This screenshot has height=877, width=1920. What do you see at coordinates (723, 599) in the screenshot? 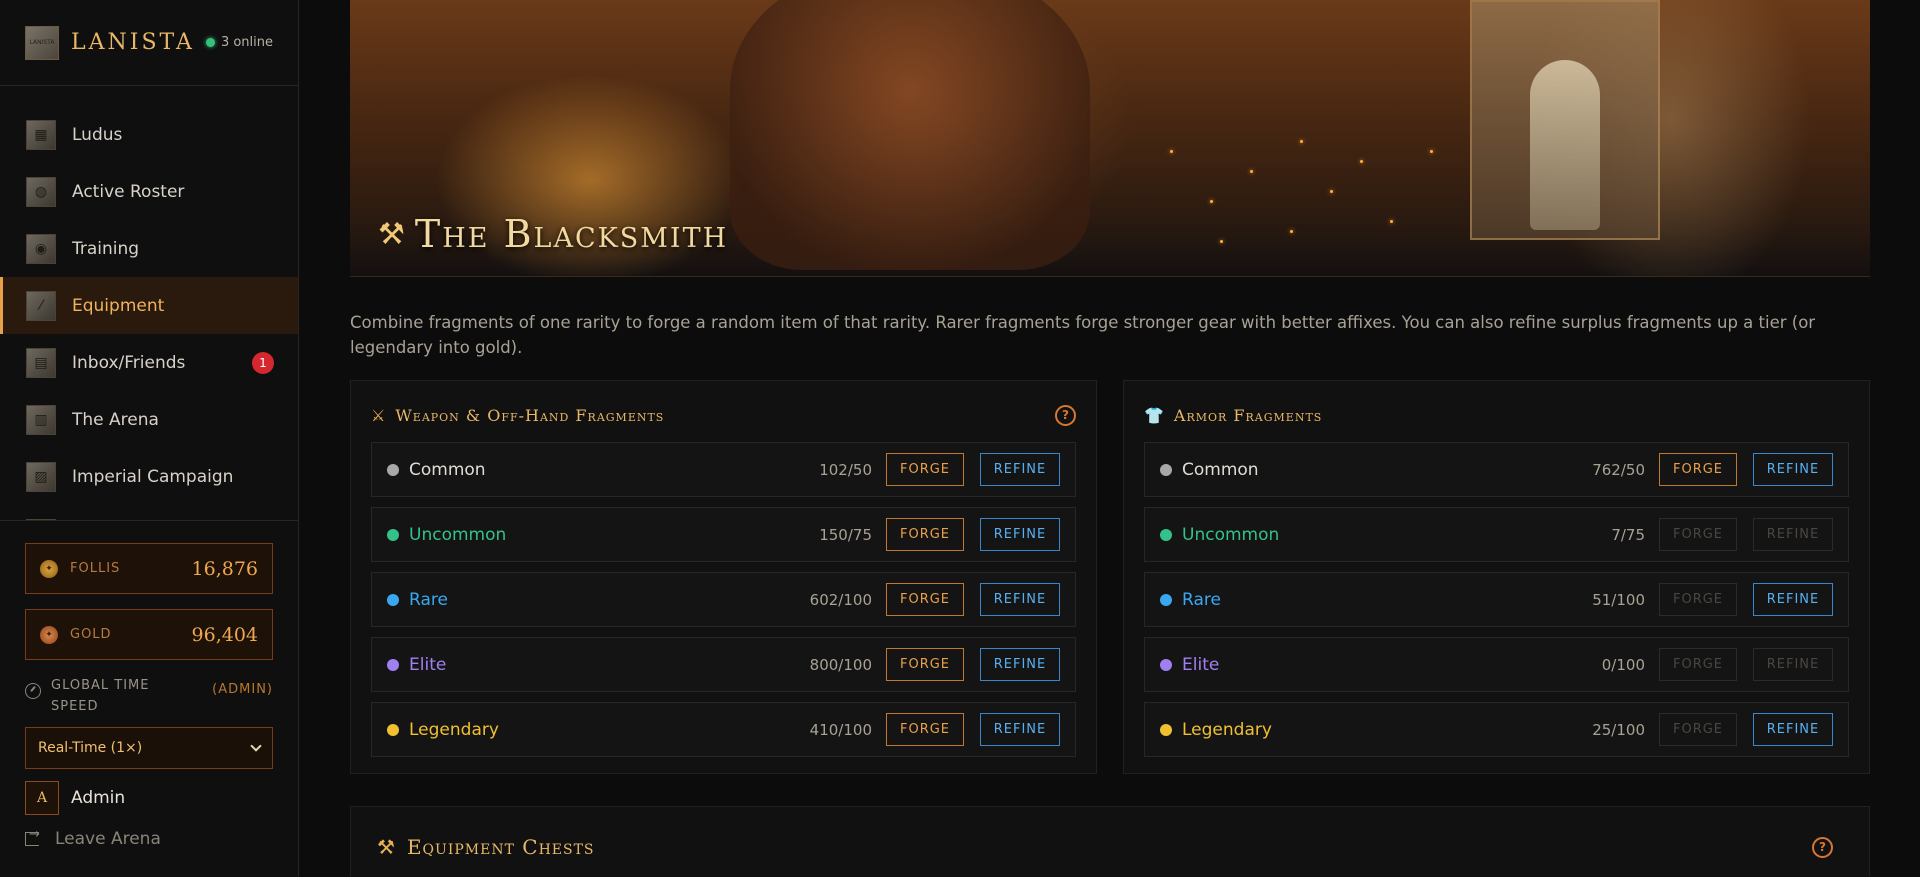
I see `fragment-row-rare: Rare 602/100 FORGE REFINE` at bounding box center [723, 599].